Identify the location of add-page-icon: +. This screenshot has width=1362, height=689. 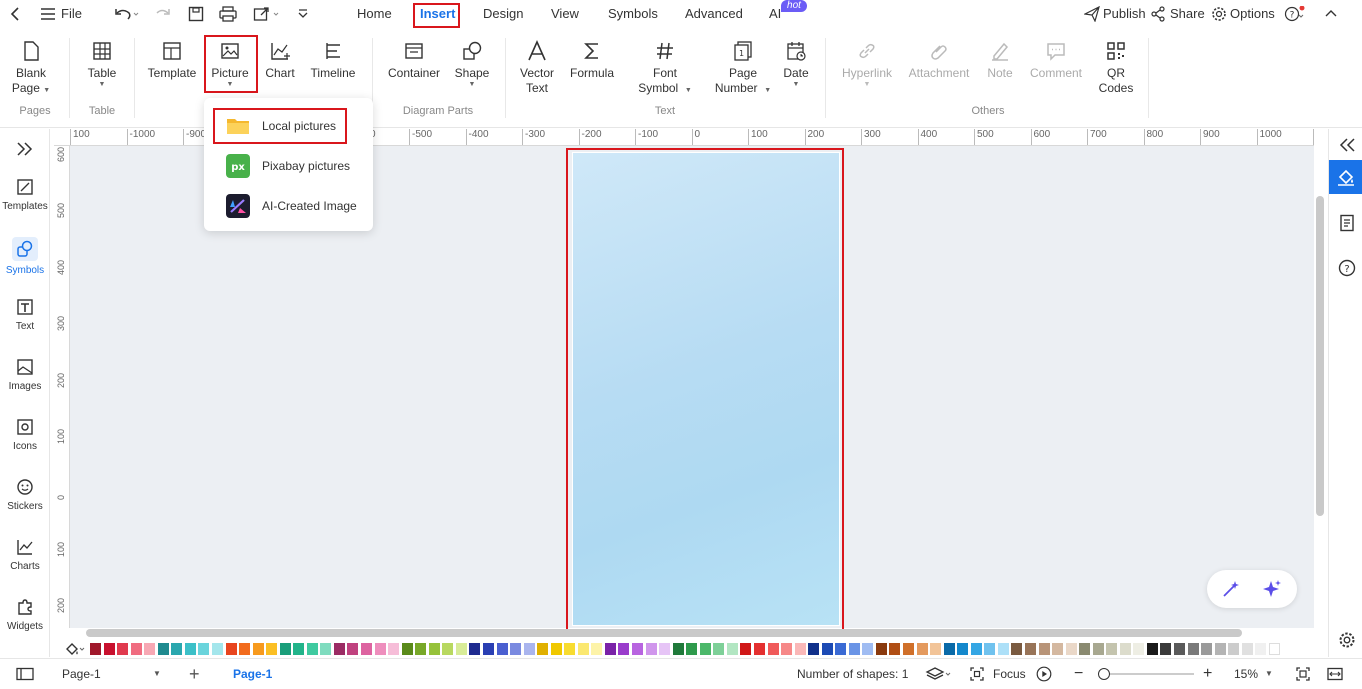
(194, 674).